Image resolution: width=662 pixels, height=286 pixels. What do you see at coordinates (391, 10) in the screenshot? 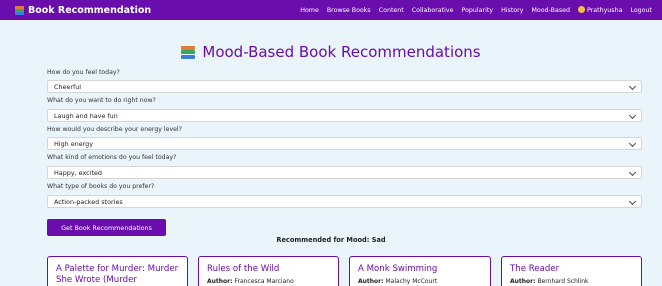
I see `nav-content: Content` at bounding box center [391, 10].